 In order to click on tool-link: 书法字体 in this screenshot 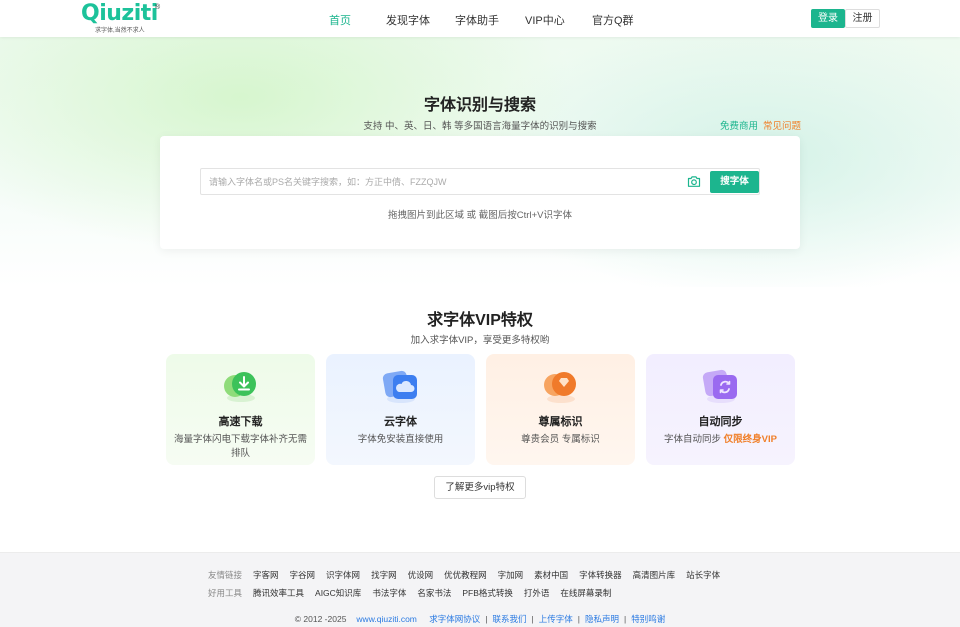, I will do `click(389, 593)`.